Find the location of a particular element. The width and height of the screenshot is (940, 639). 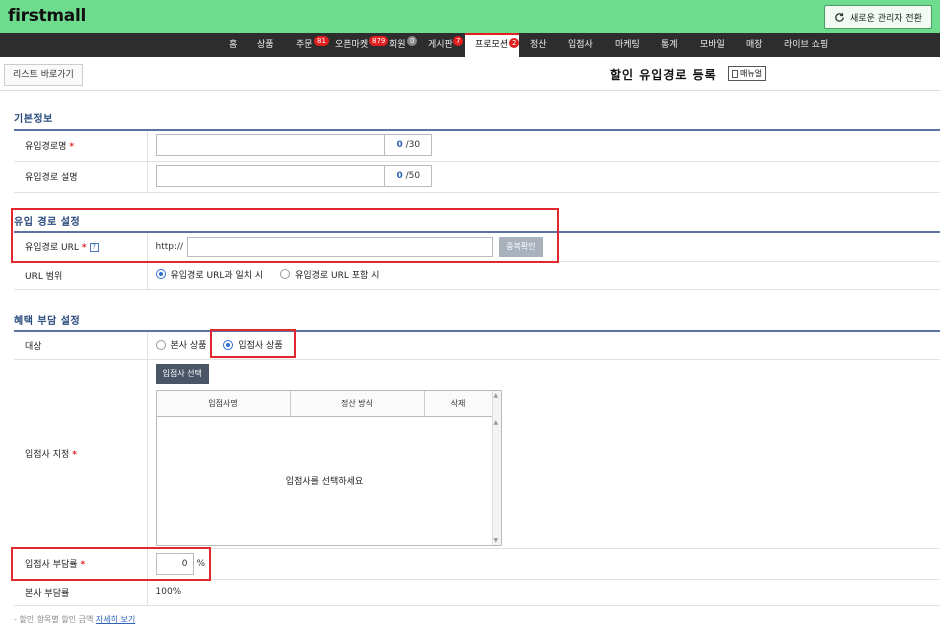

nav-mobile: 모바일 is located at coordinates (712, 45).